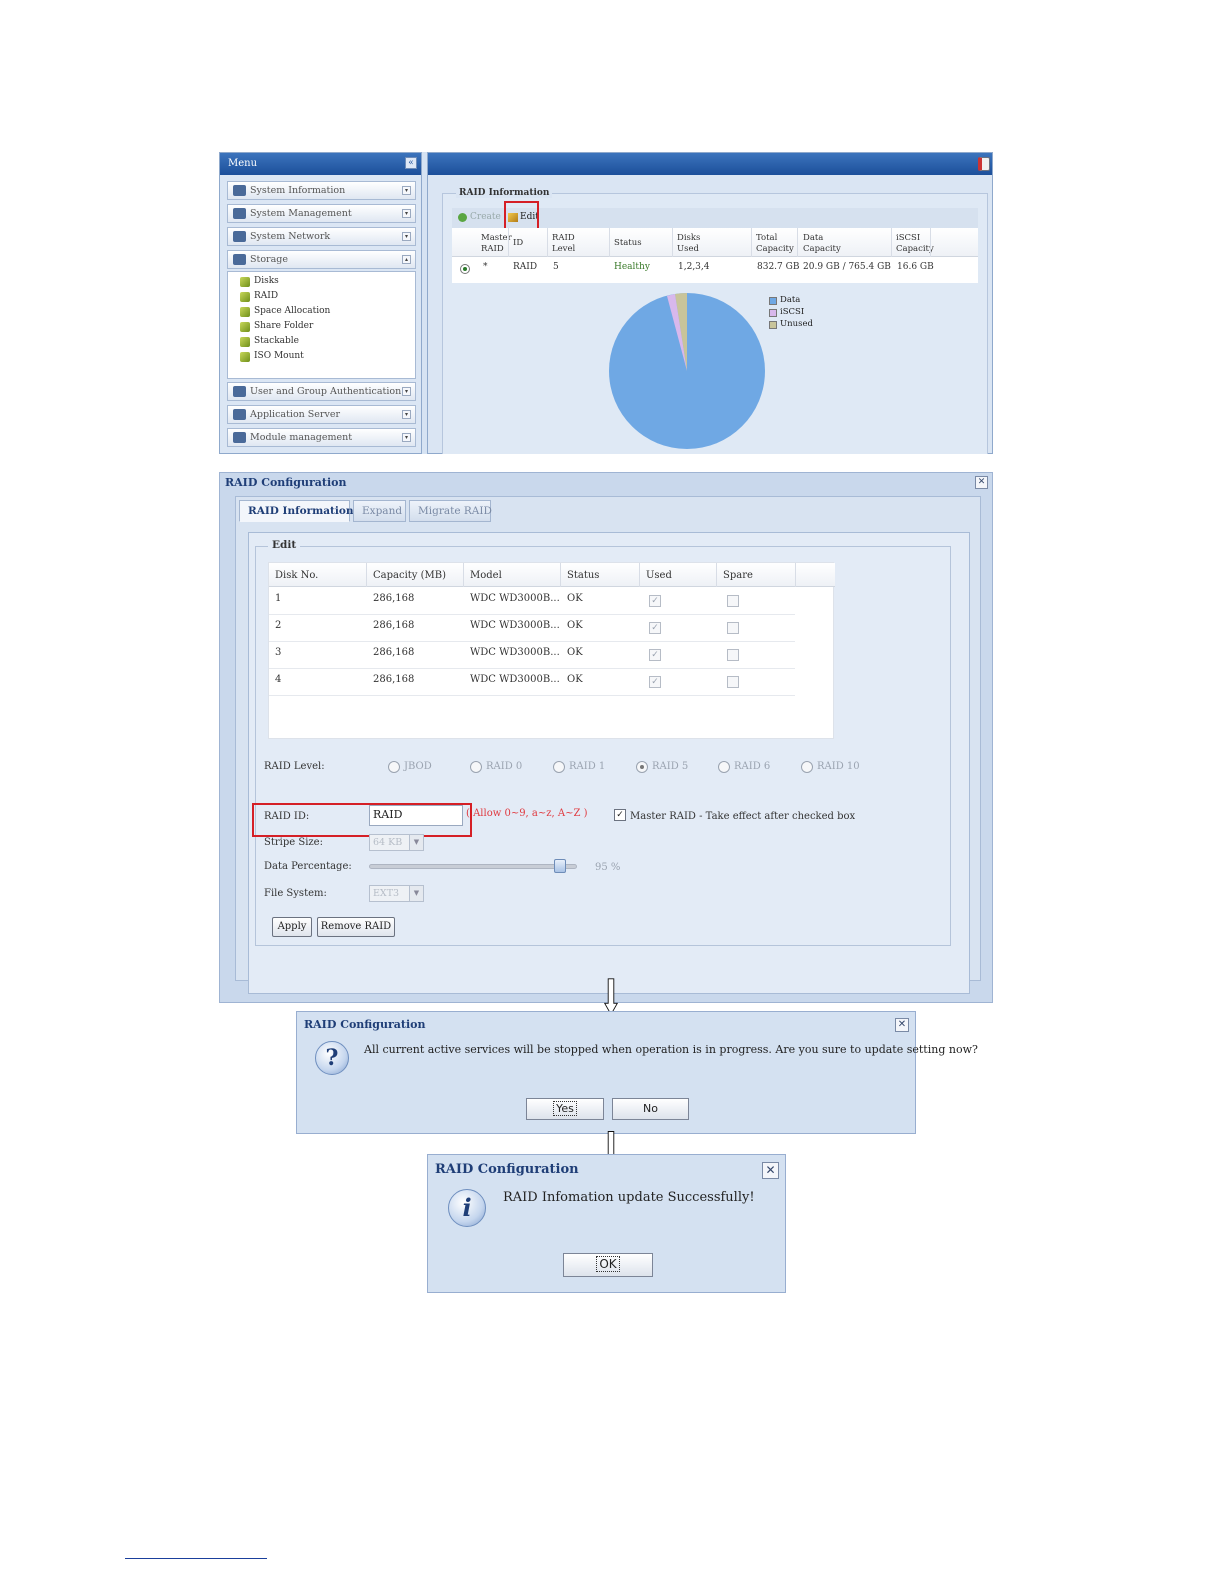 The image size is (1224, 1584). I want to click on legend-data: Data, so click(784, 301).